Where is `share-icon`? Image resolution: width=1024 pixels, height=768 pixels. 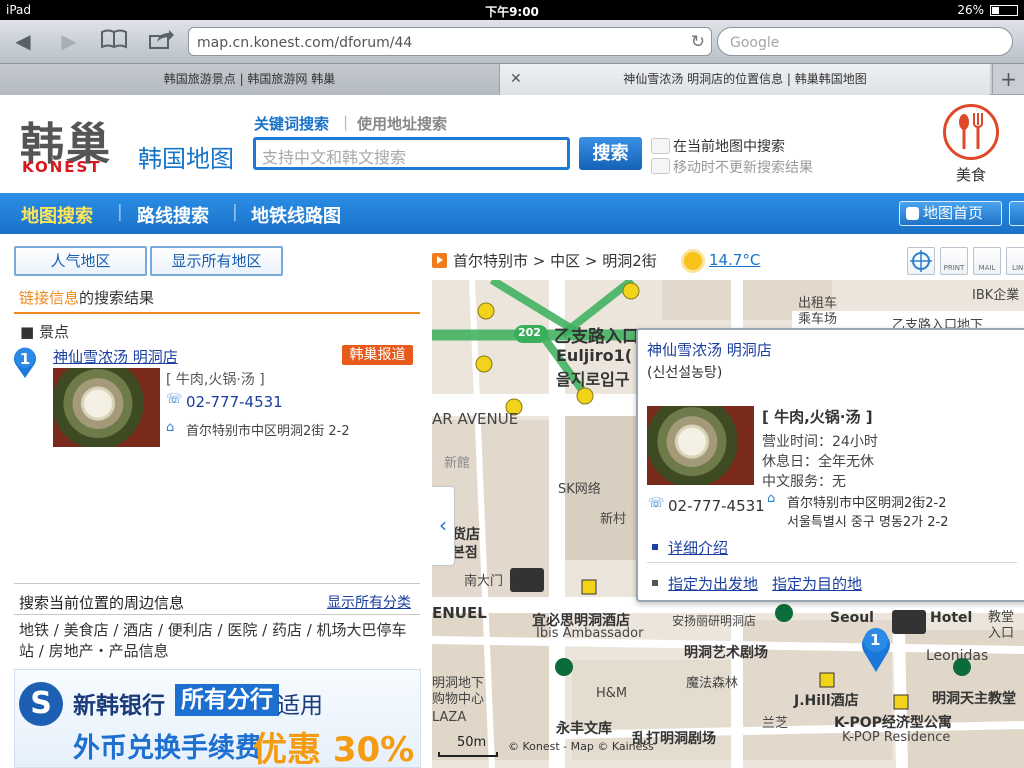
share-icon is located at coordinates (161, 41).